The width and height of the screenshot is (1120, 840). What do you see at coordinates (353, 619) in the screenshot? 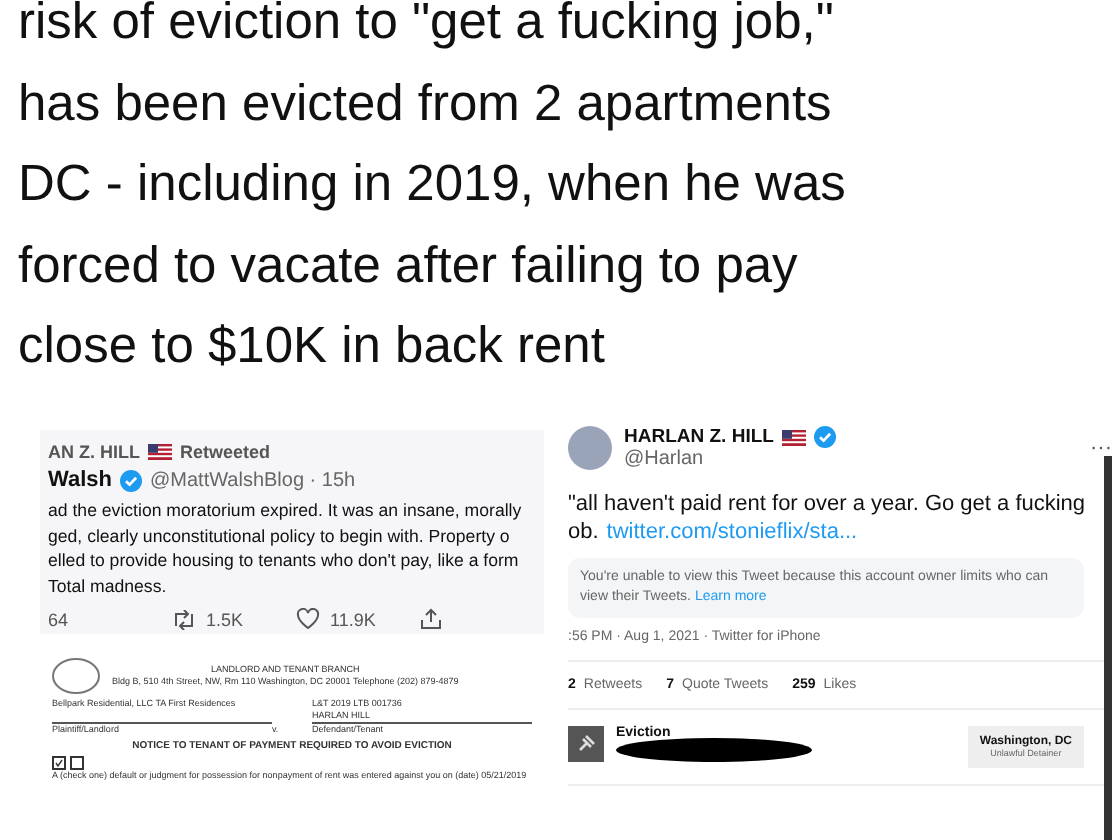
I see `action-count: 11.9K` at bounding box center [353, 619].